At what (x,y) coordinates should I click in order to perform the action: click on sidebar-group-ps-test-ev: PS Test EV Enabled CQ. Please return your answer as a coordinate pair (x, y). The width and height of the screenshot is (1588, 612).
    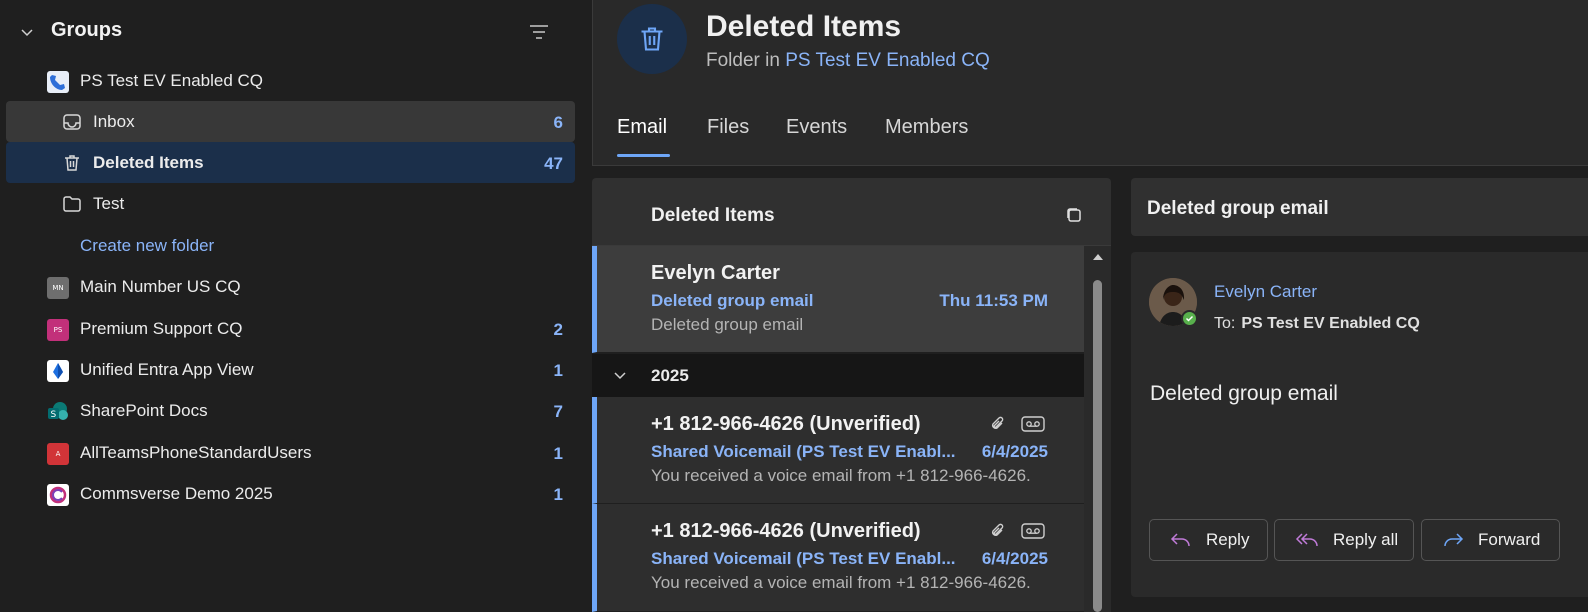
    Looking at the image, I should click on (290, 80).